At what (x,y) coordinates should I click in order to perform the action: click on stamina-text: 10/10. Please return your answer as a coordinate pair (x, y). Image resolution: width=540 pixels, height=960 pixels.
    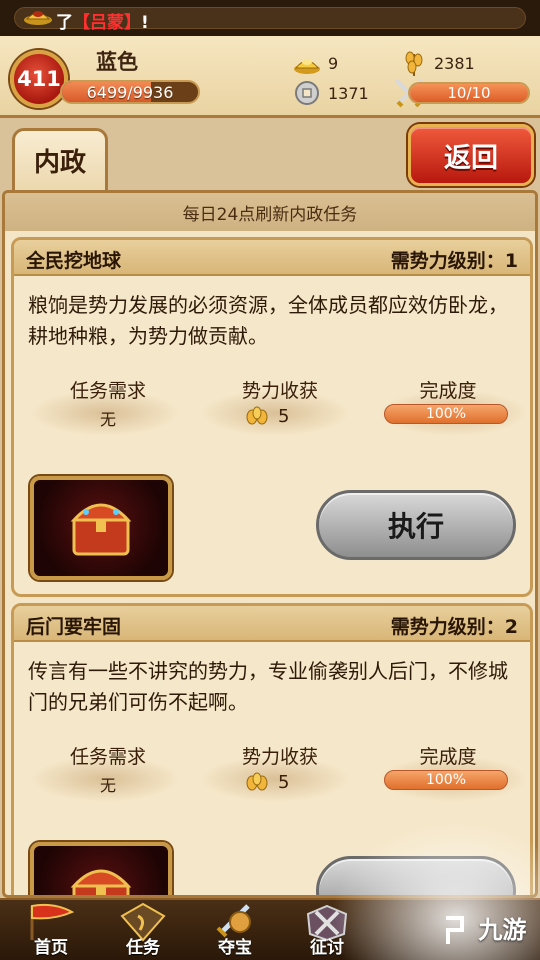
    Looking at the image, I should click on (469, 93).